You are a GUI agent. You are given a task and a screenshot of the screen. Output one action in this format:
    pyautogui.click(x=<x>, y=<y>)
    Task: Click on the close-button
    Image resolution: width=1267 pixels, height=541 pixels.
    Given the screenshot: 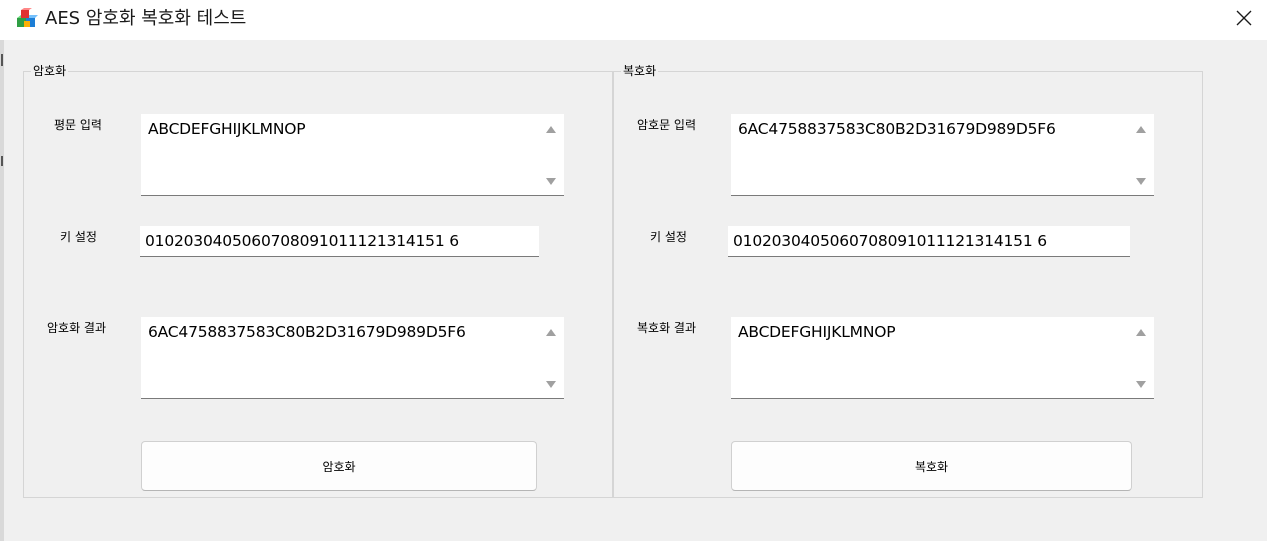 What is the action you would take?
    pyautogui.click(x=1244, y=20)
    